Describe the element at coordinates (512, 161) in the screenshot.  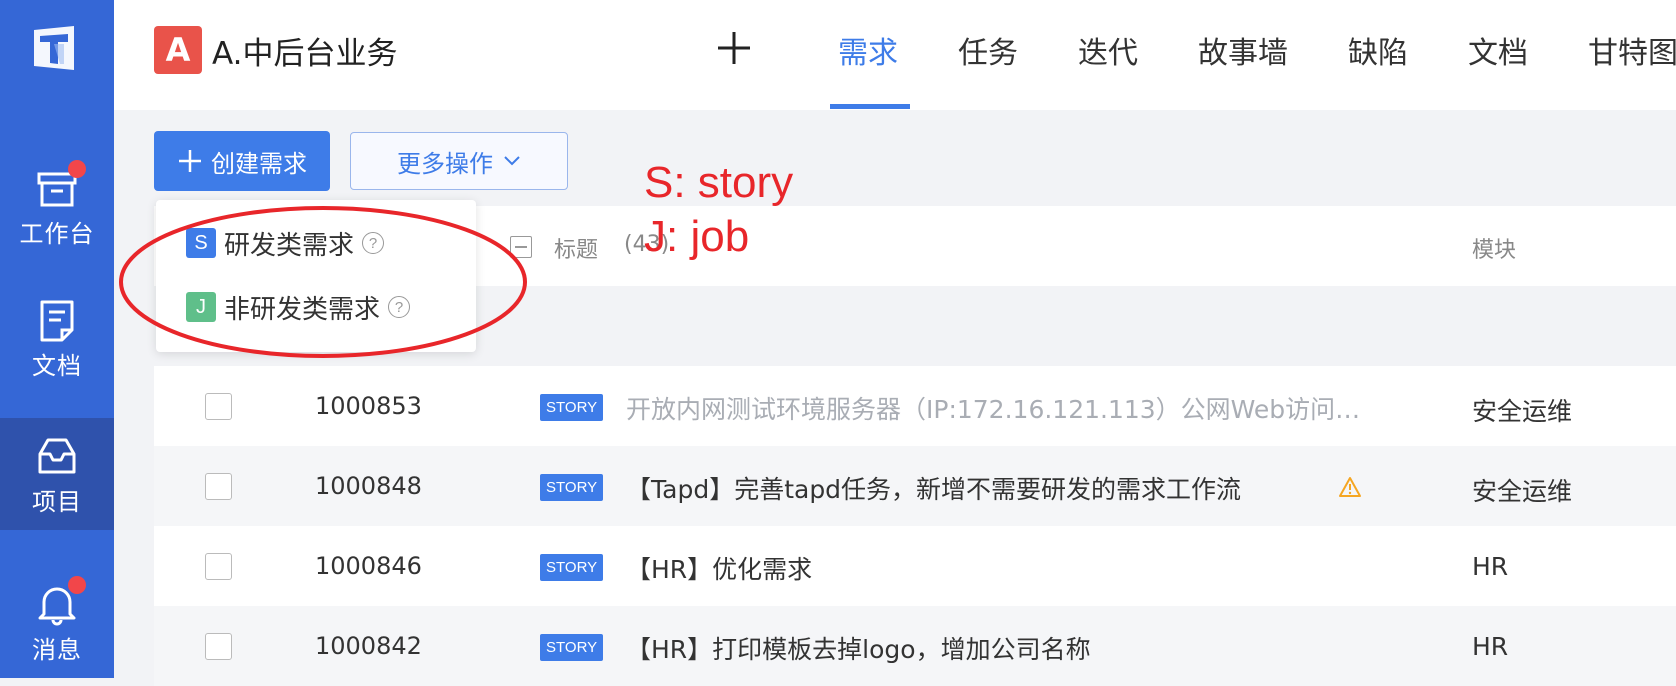
I see `chevron-down-icon` at that location.